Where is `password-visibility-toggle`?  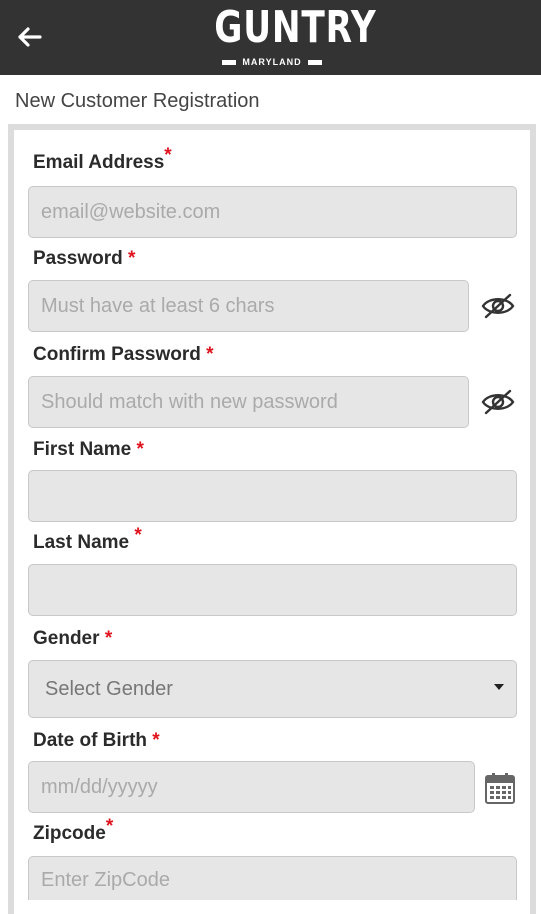 password-visibility-toggle is located at coordinates (498, 306).